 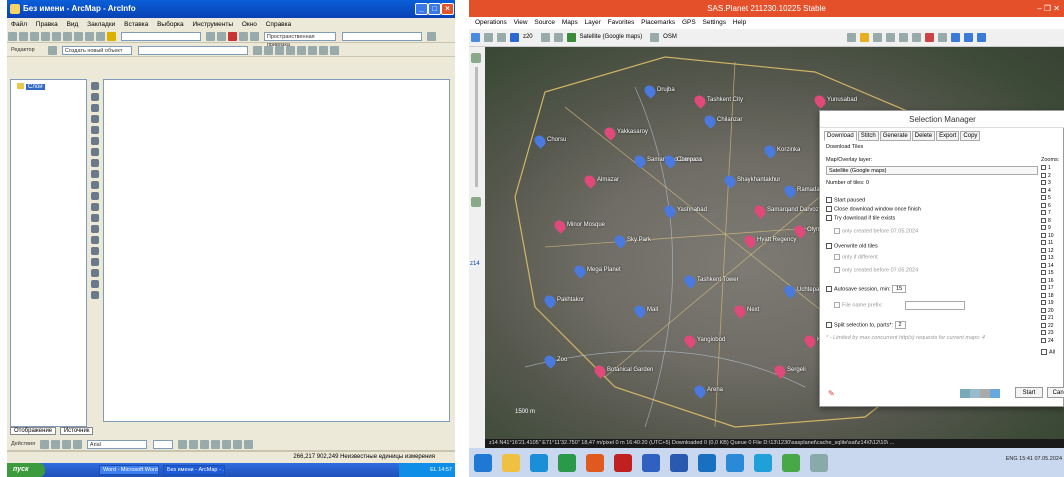 What do you see at coordinates (192, 50) in the screenshot?
I see `target-layer-select` at bounding box center [192, 50].